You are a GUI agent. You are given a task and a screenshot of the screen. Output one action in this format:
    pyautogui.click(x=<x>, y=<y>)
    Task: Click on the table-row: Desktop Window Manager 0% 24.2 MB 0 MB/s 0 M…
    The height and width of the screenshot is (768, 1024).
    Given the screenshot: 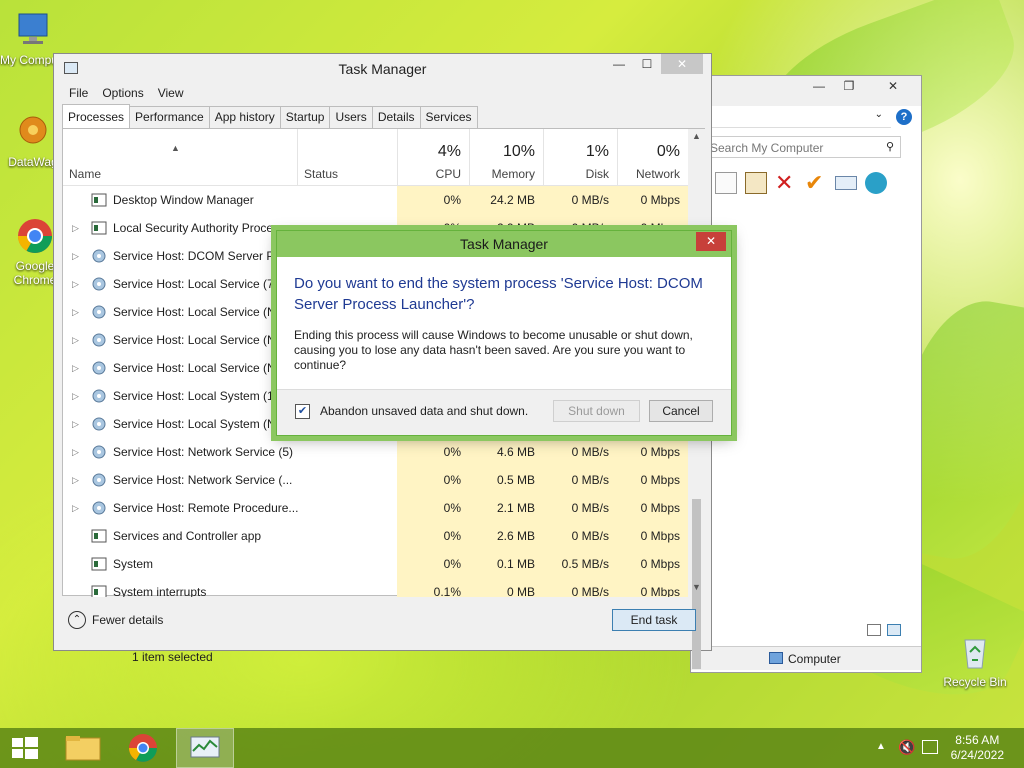 What is the action you would take?
    pyautogui.click(x=375, y=200)
    